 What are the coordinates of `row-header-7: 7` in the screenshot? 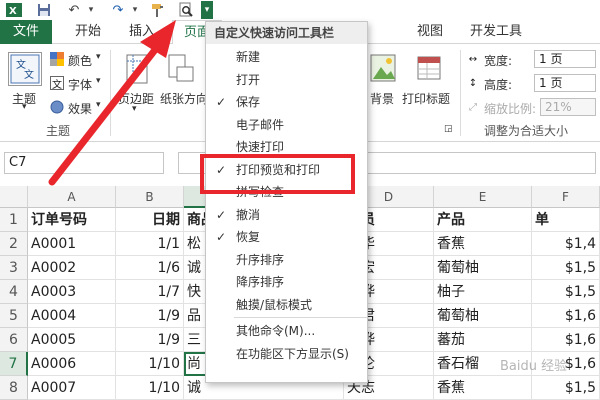 It's located at (14, 364).